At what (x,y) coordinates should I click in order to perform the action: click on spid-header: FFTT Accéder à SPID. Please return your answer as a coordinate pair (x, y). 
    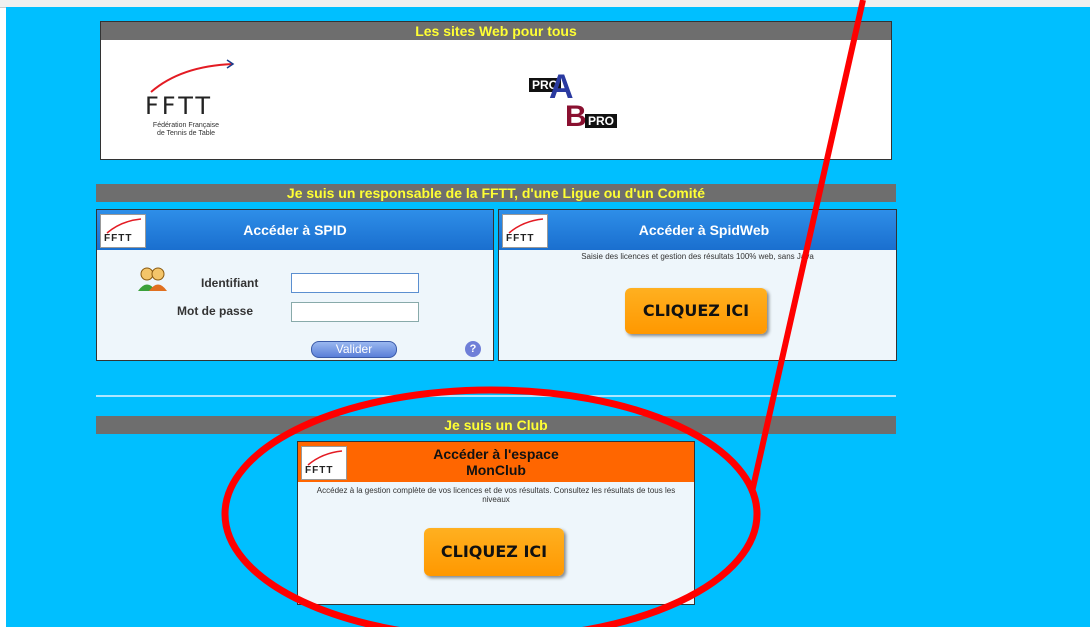
    Looking at the image, I should click on (295, 230).